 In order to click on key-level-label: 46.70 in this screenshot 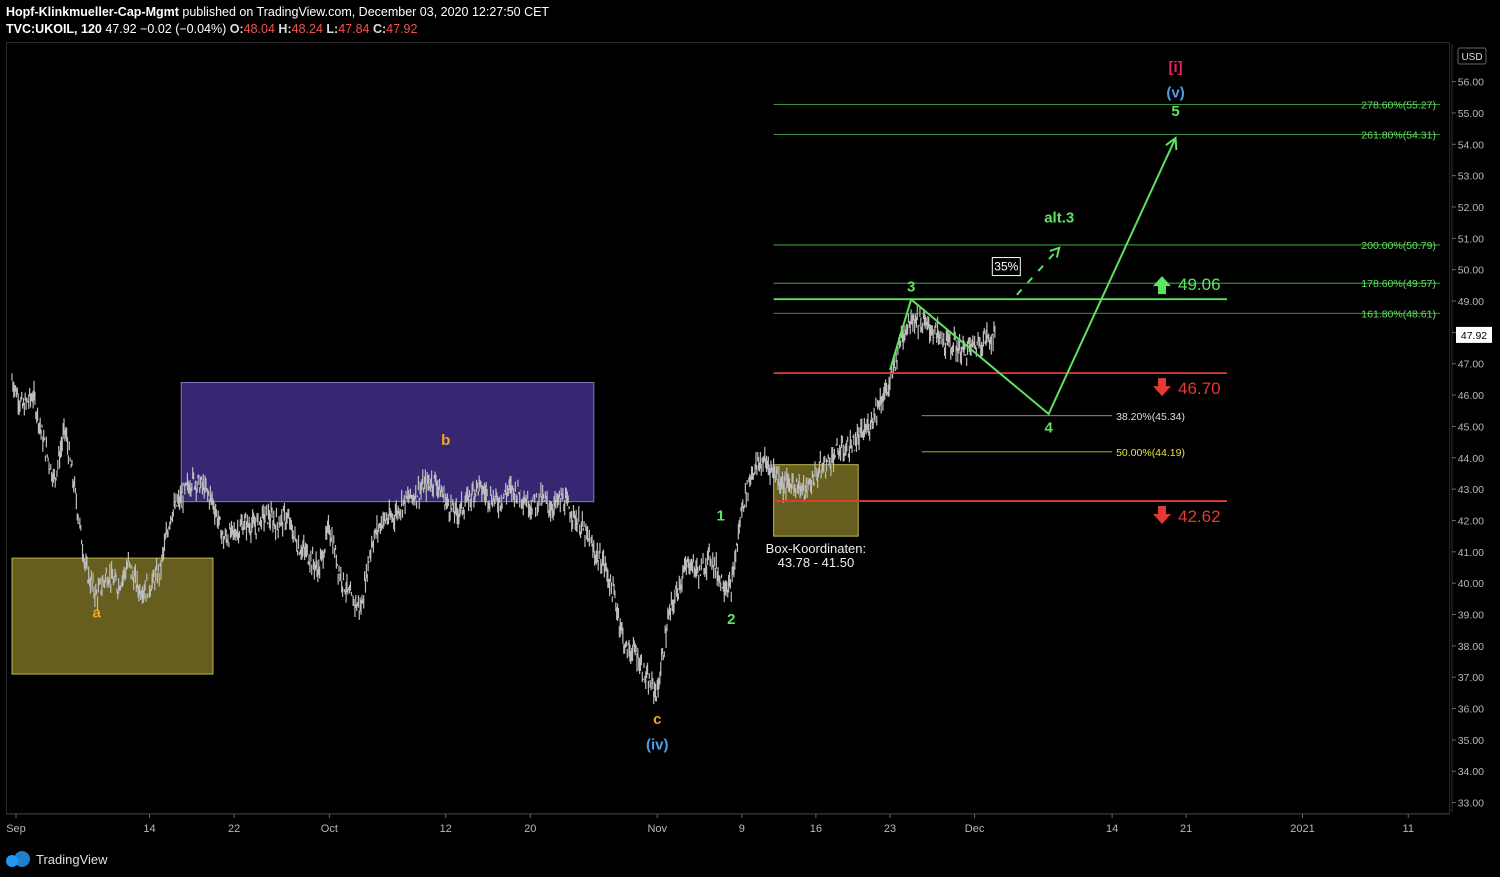, I will do `click(1199, 388)`.